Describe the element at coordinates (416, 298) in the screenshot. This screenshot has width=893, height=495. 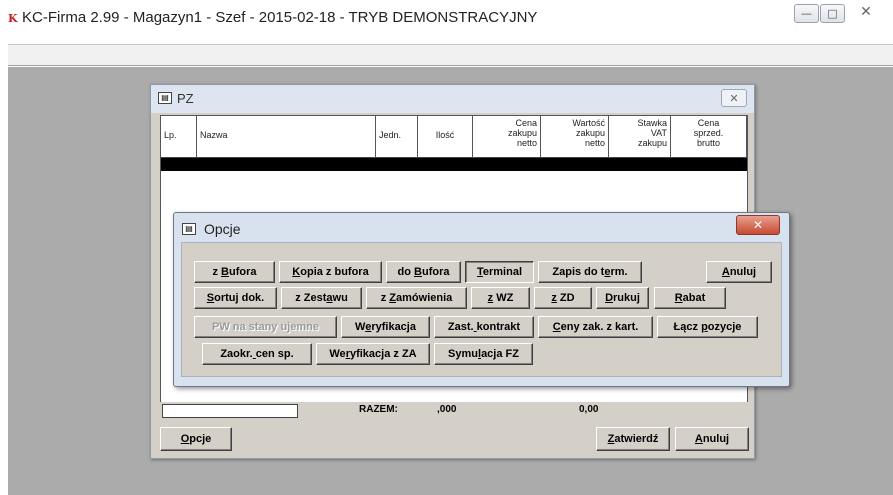
I see `opcje-btn-z-zamówienia: z Zamówienia` at that location.